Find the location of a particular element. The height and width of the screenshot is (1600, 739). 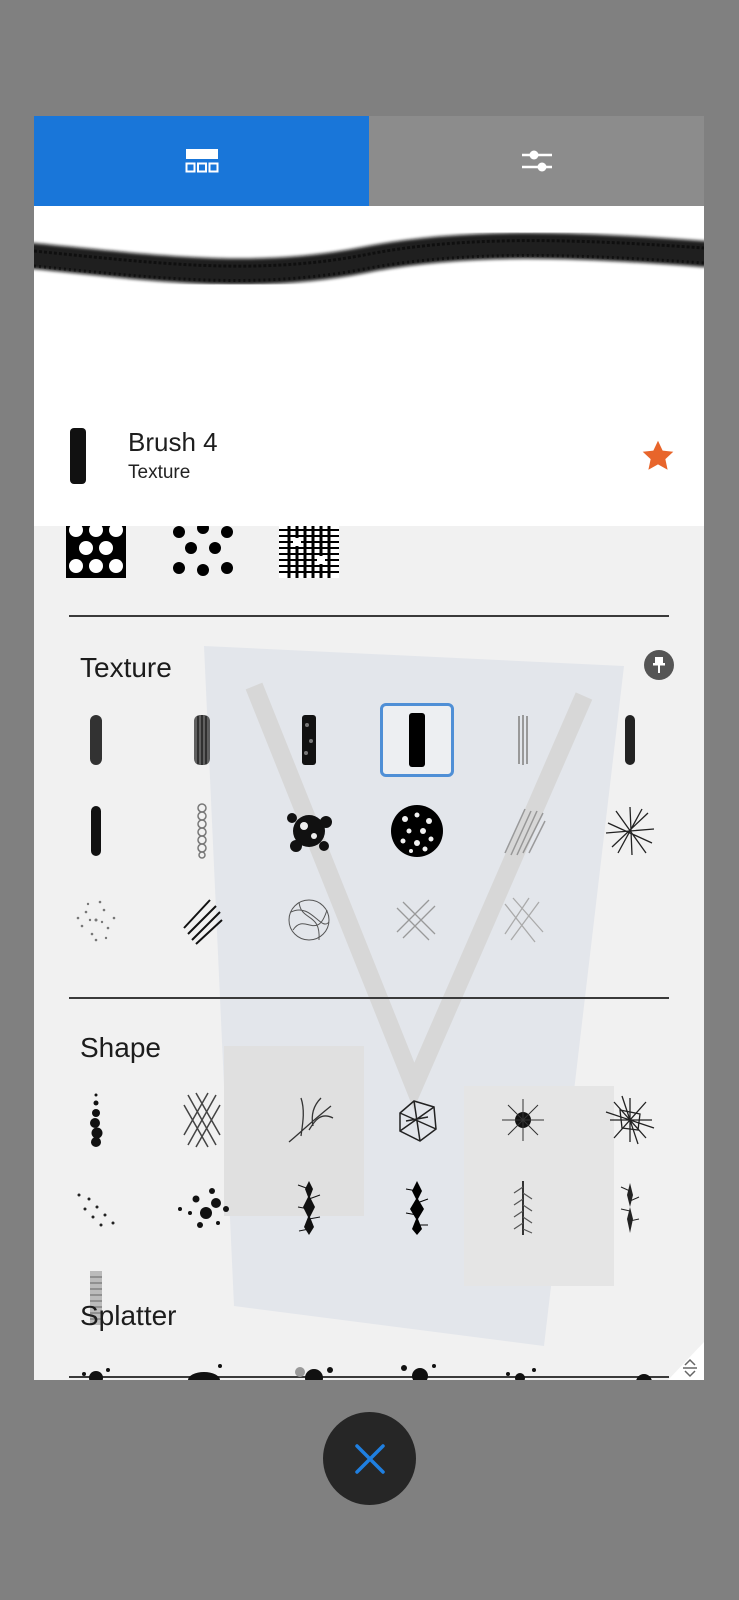

brush-thumbnail is located at coordinates (78, 456).